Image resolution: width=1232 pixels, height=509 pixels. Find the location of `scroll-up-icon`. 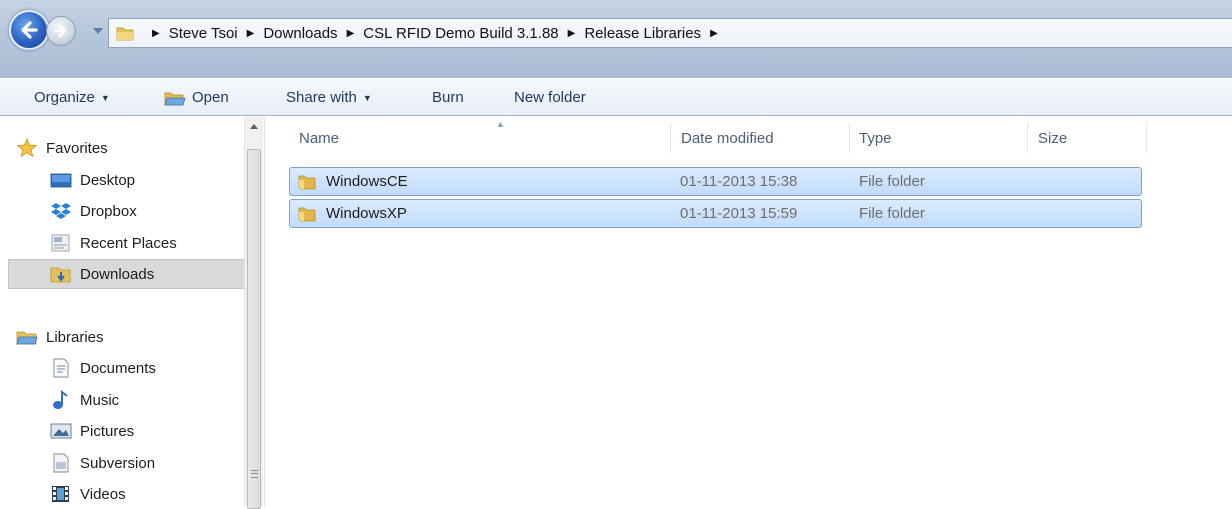

scroll-up-icon is located at coordinates (254, 125).